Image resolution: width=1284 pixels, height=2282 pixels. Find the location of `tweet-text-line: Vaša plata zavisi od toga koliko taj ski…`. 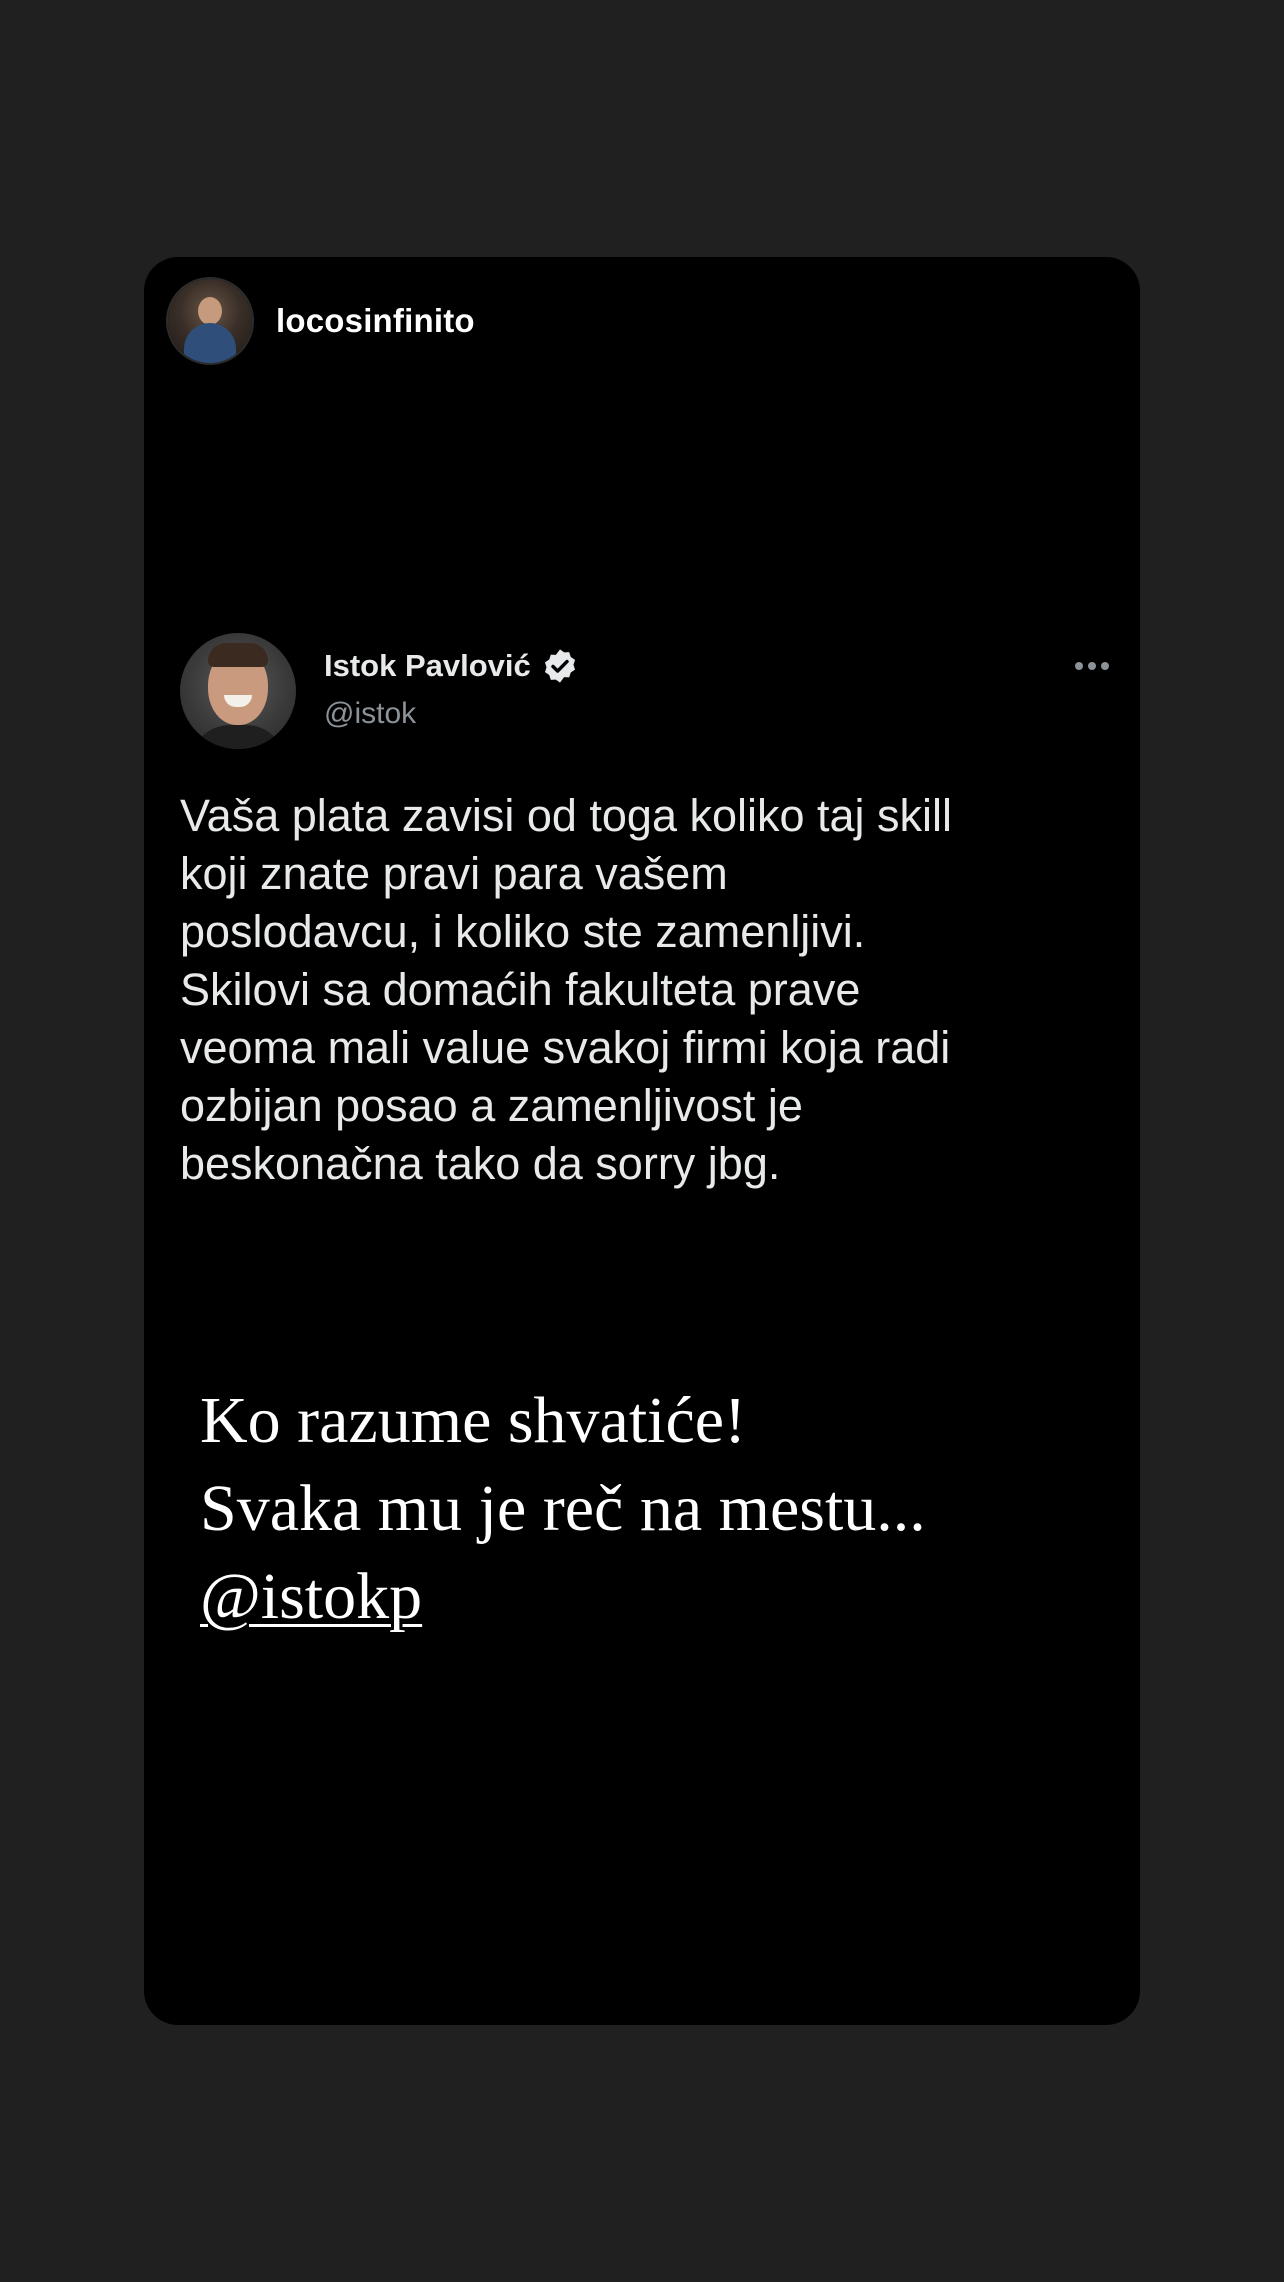

tweet-text-line: Vaša plata zavisi od toga koliko taj ski… is located at coordinates (566, 815).